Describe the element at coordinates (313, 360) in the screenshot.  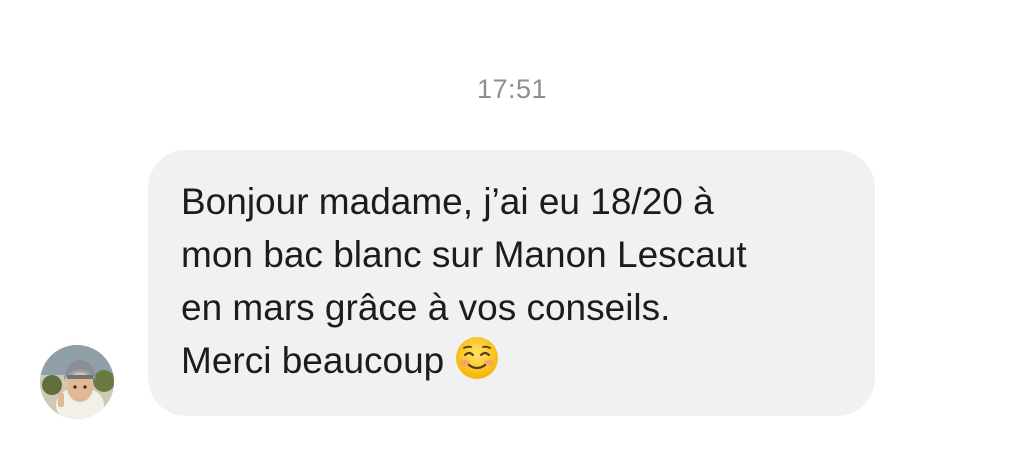
I see `message-text-line: Merci beaucoup` at that location.